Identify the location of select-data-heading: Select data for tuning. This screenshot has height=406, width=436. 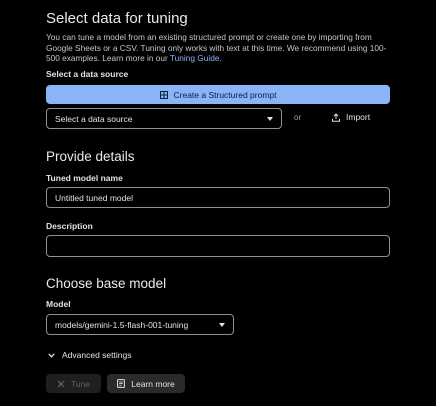
(117, 18).